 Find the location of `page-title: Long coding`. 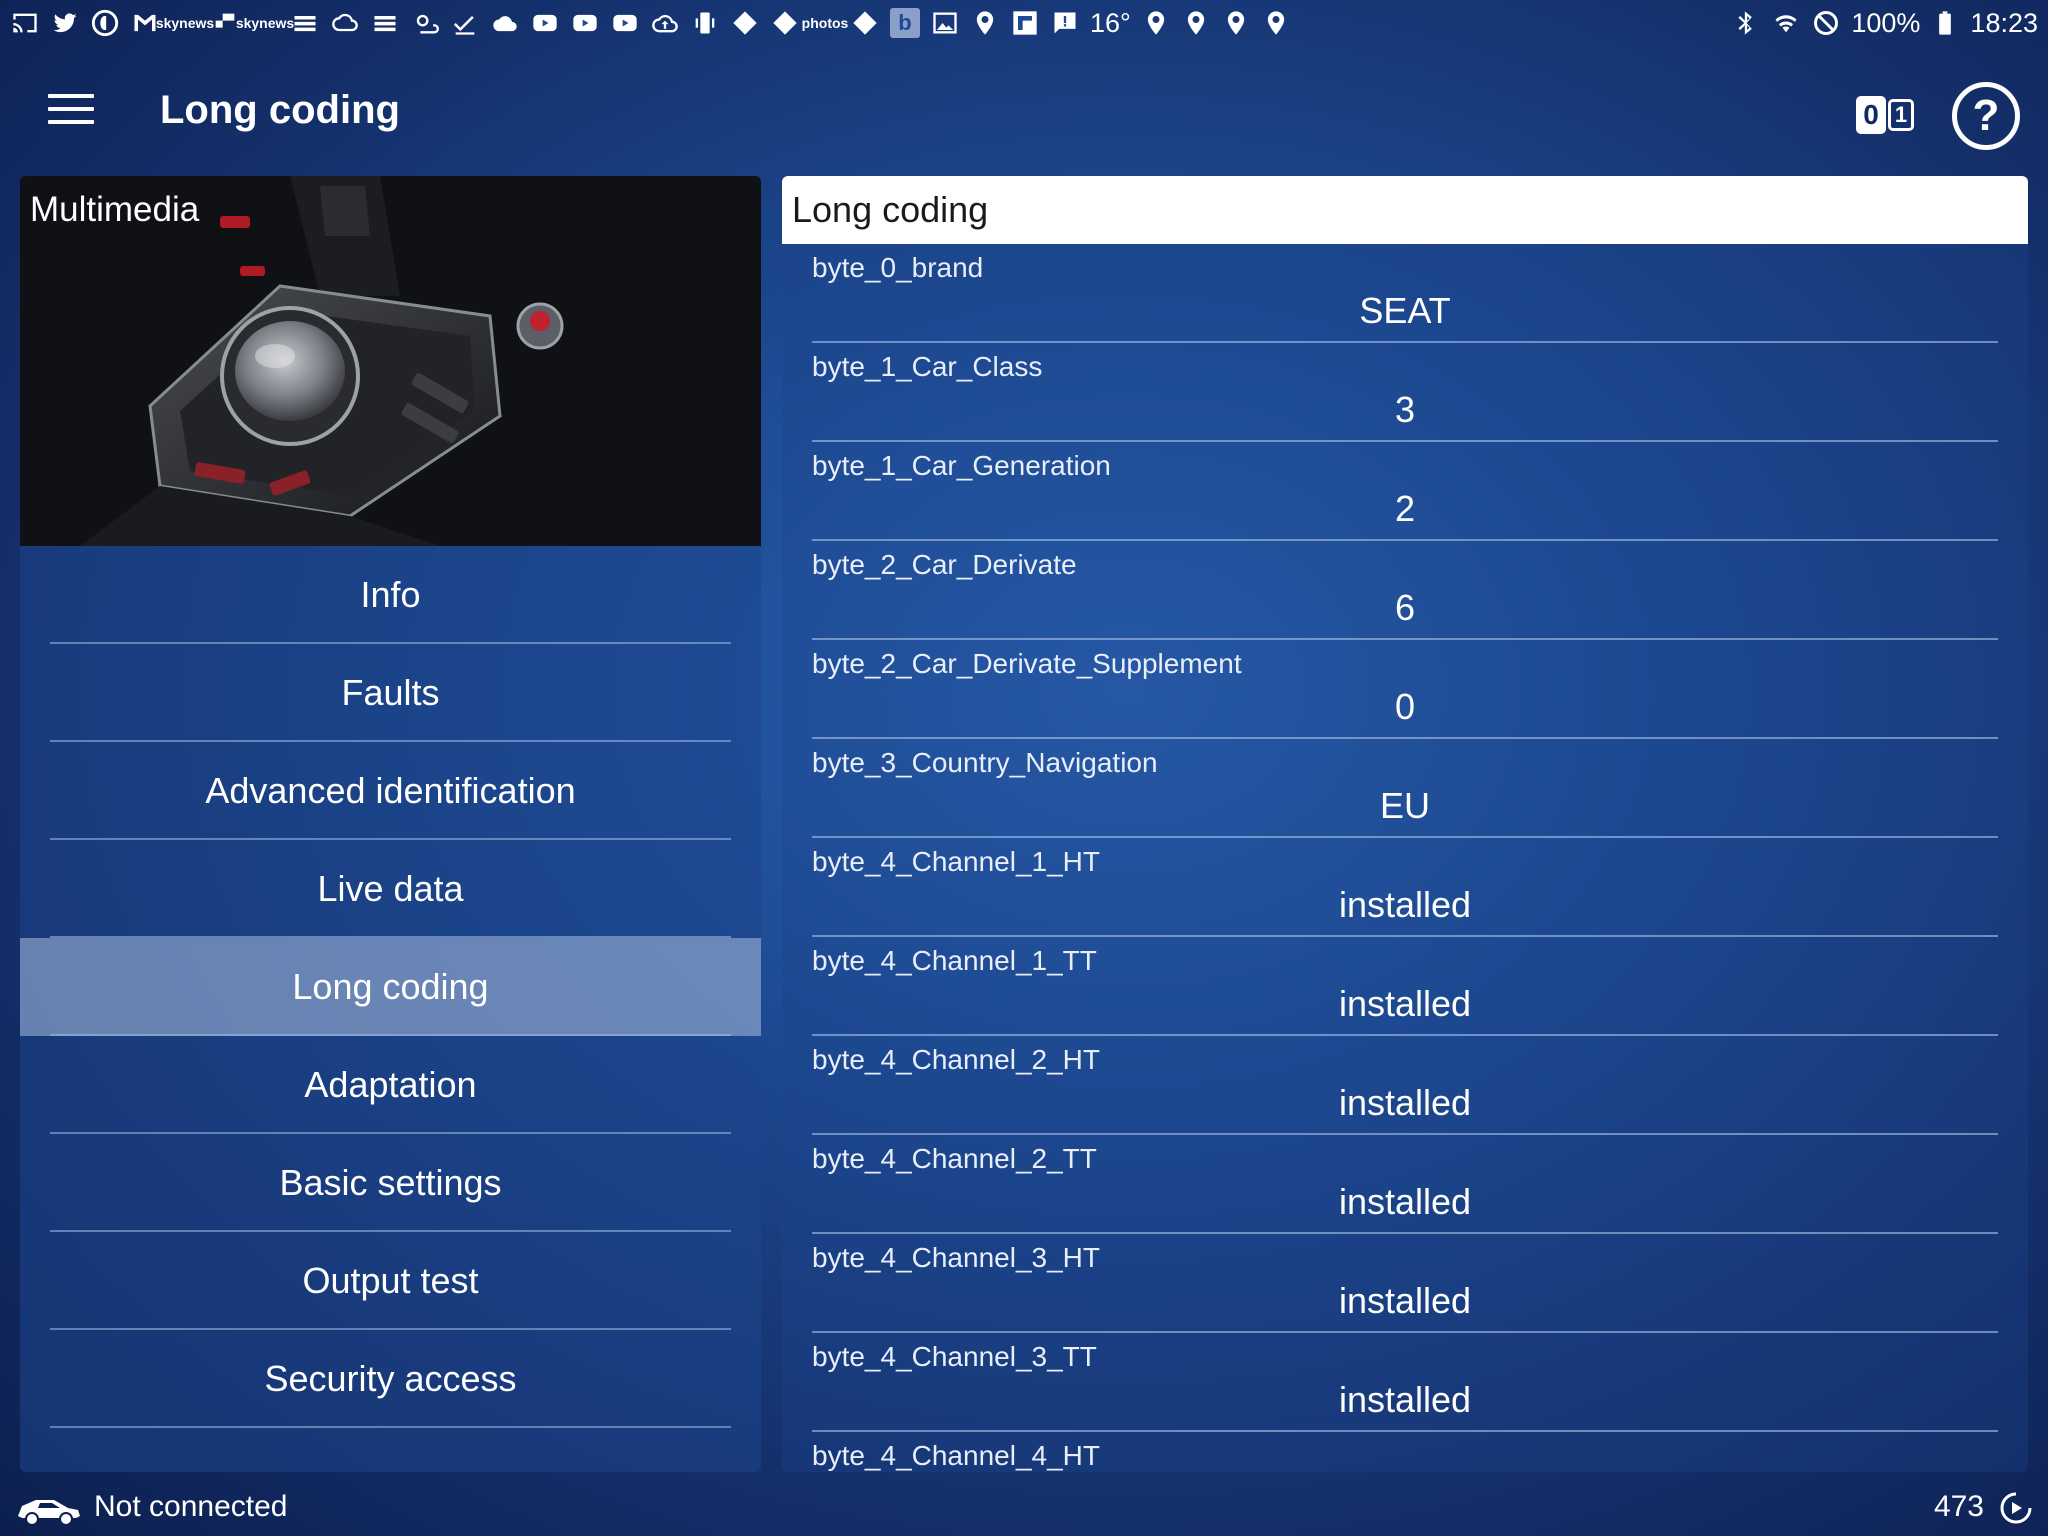

page-title: Long coding is located at coordinates (280, 110).